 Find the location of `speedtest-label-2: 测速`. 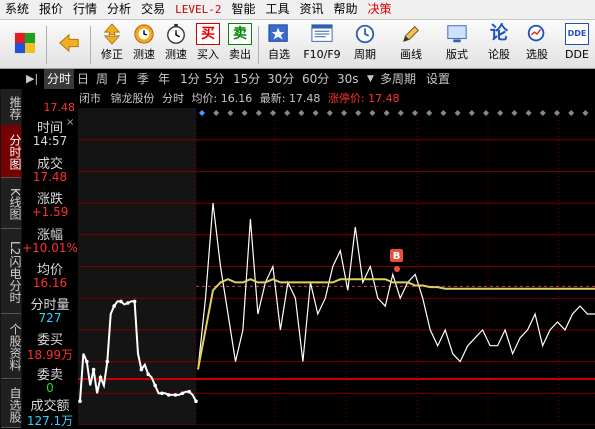

speedtest-label-2: 测速 is located at coordinates (176, 54).